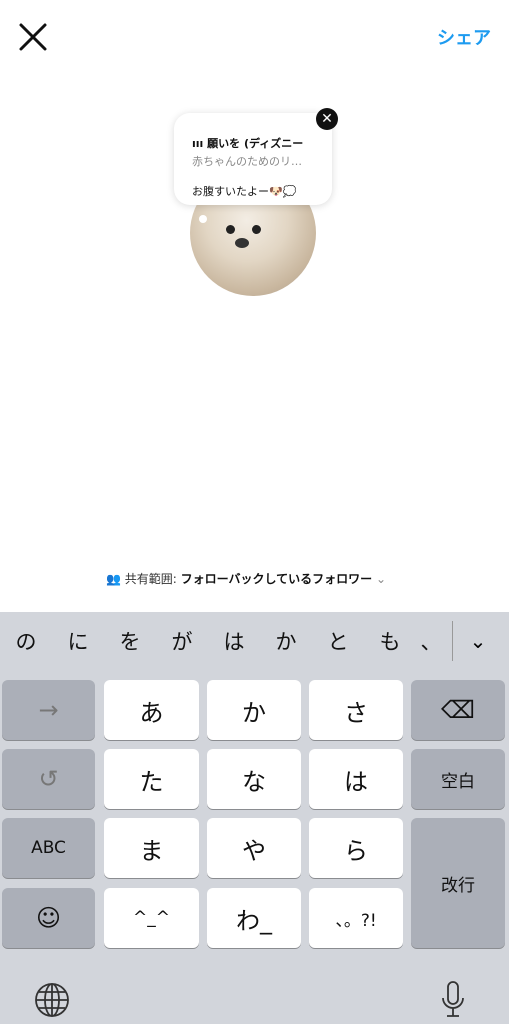 The height and width of the screenshot is (1024, 509). What do you see at coordinates (130, 641) in the screenshot?
I see `candidate: を` at bounding box center [130, 641].